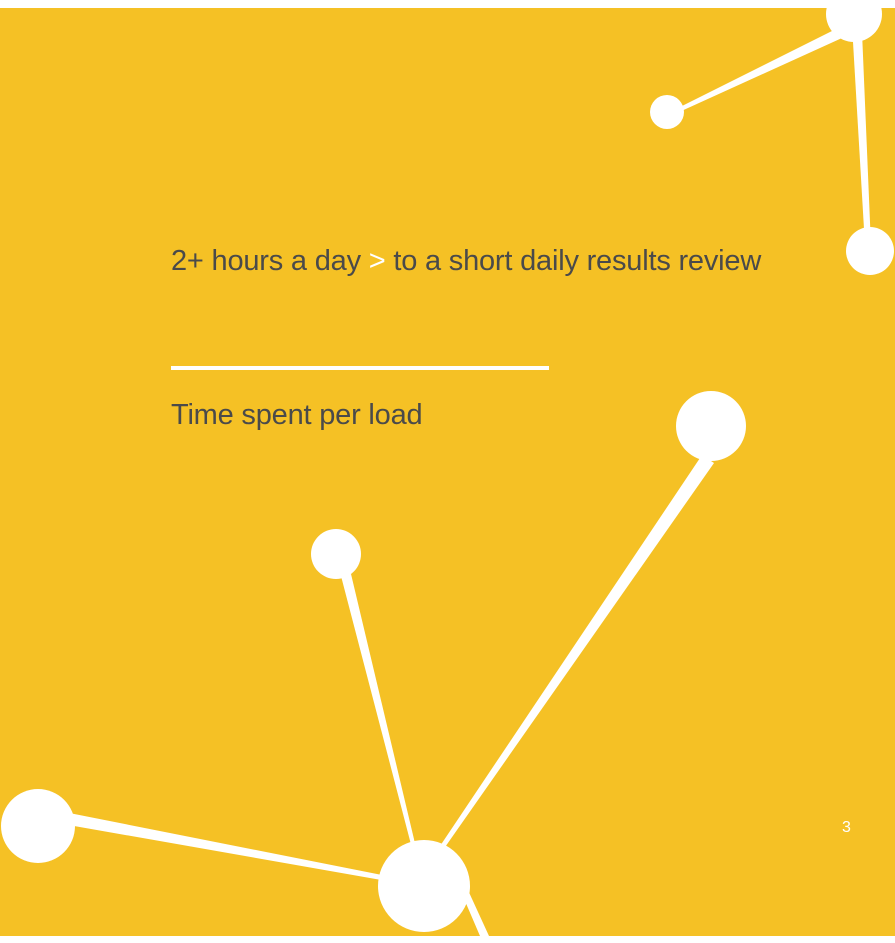 The height and width of the screenshot is (943, 895). I want to click on page-number: 3, so click(846, 827).